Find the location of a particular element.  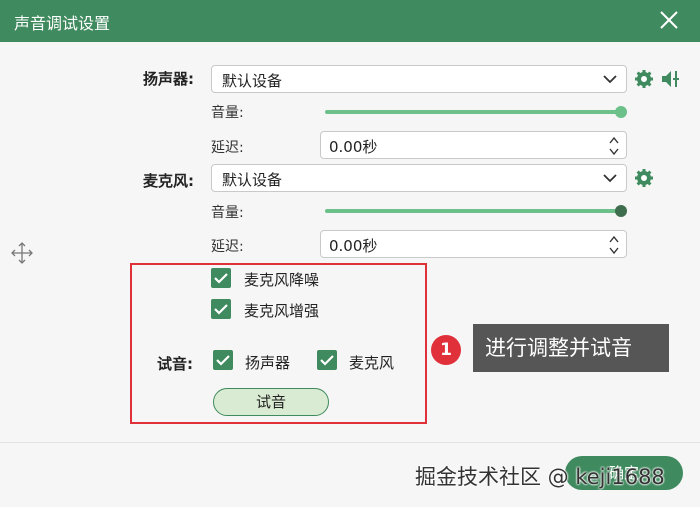

test-speaker-checkbox is located at coordinates (223, 360).